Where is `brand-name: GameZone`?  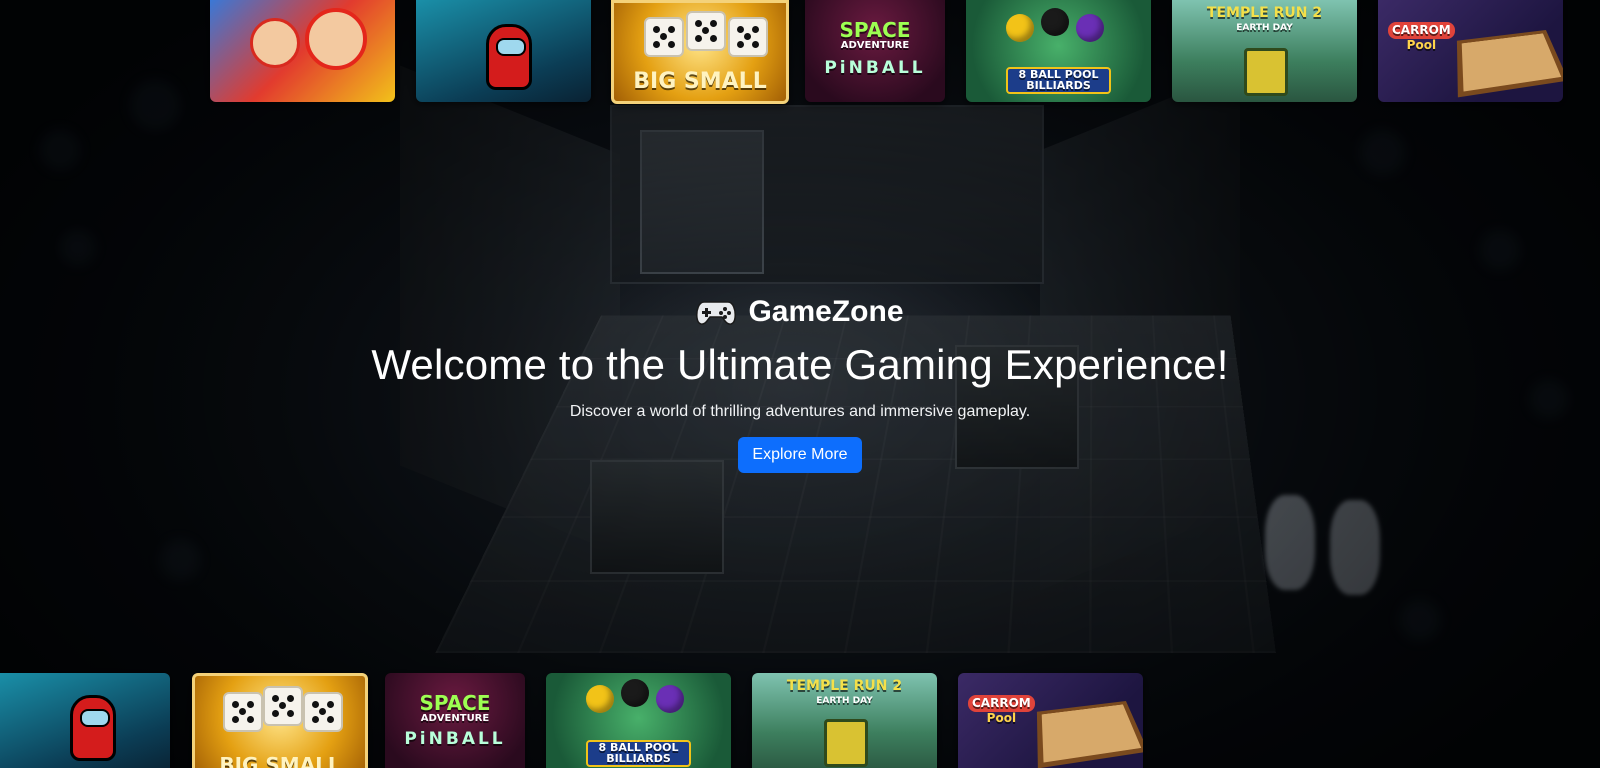
brand-name: GameZone is located at coordinates (826, 311).